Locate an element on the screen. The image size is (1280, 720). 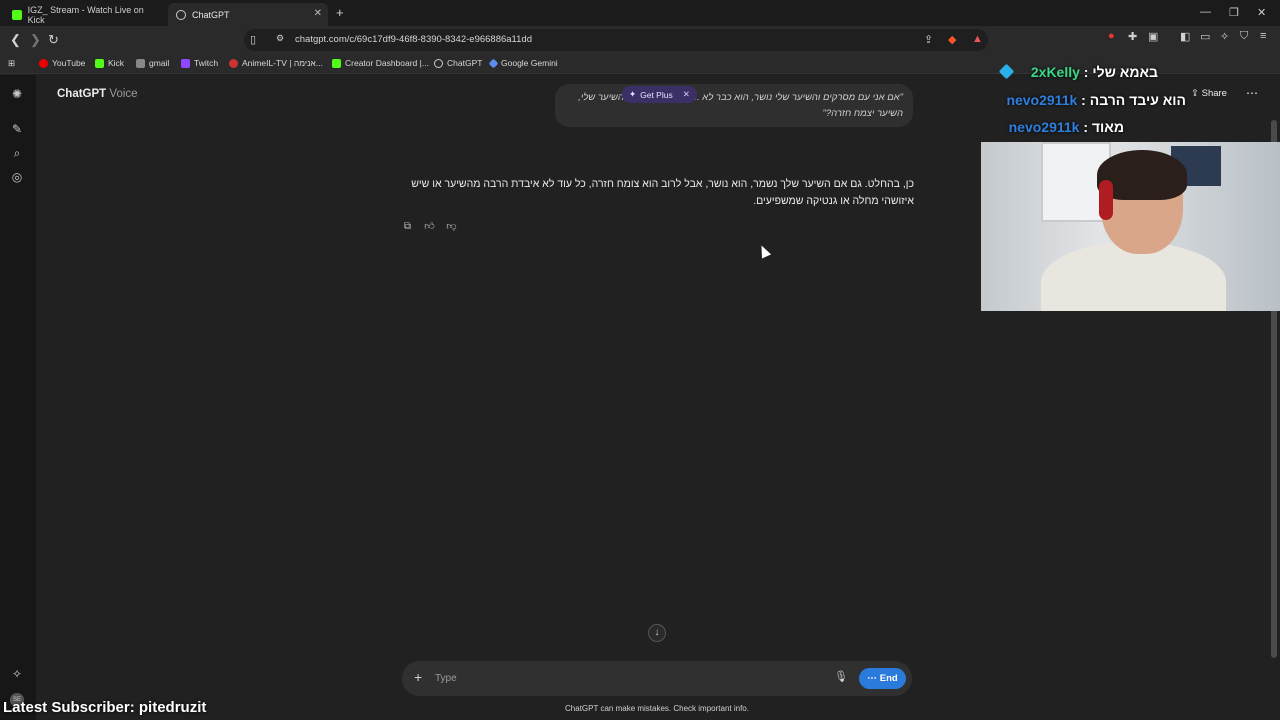
more-options-icon: ⋯ is located at coordinates (1252, 93).